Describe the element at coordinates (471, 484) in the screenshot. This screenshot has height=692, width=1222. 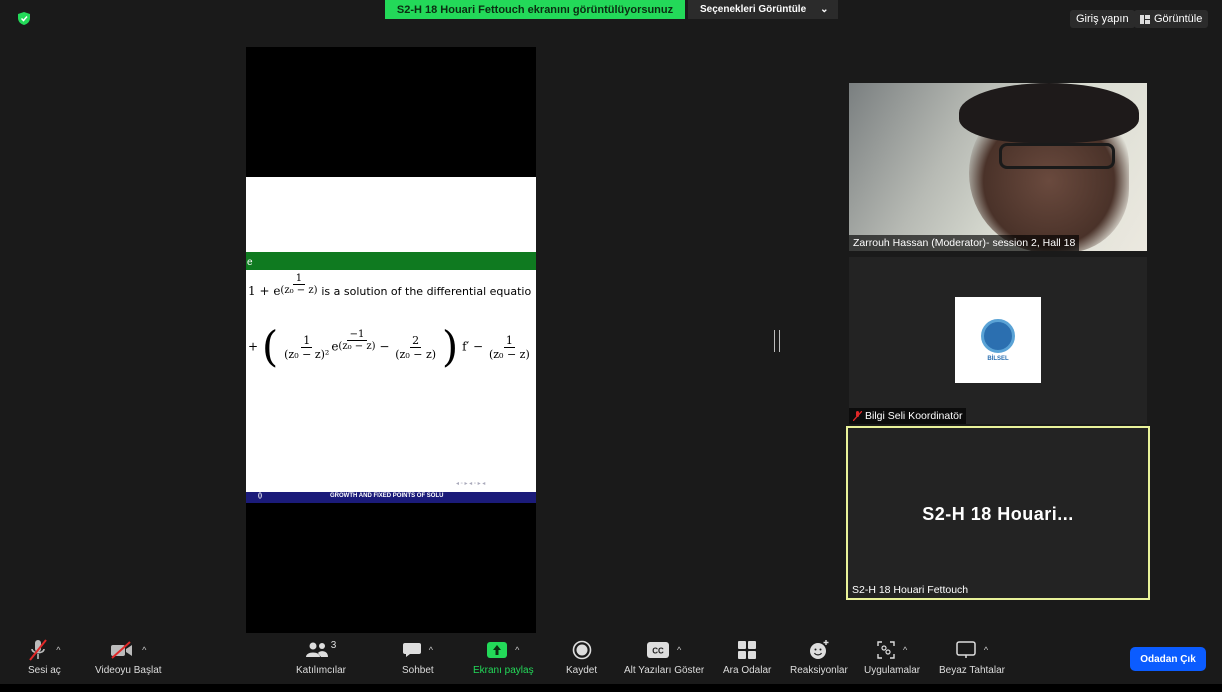
I see `slide-nav-dots: ◂ ▫ ▸ ◂ ▫ ▸ ◂` at that location.